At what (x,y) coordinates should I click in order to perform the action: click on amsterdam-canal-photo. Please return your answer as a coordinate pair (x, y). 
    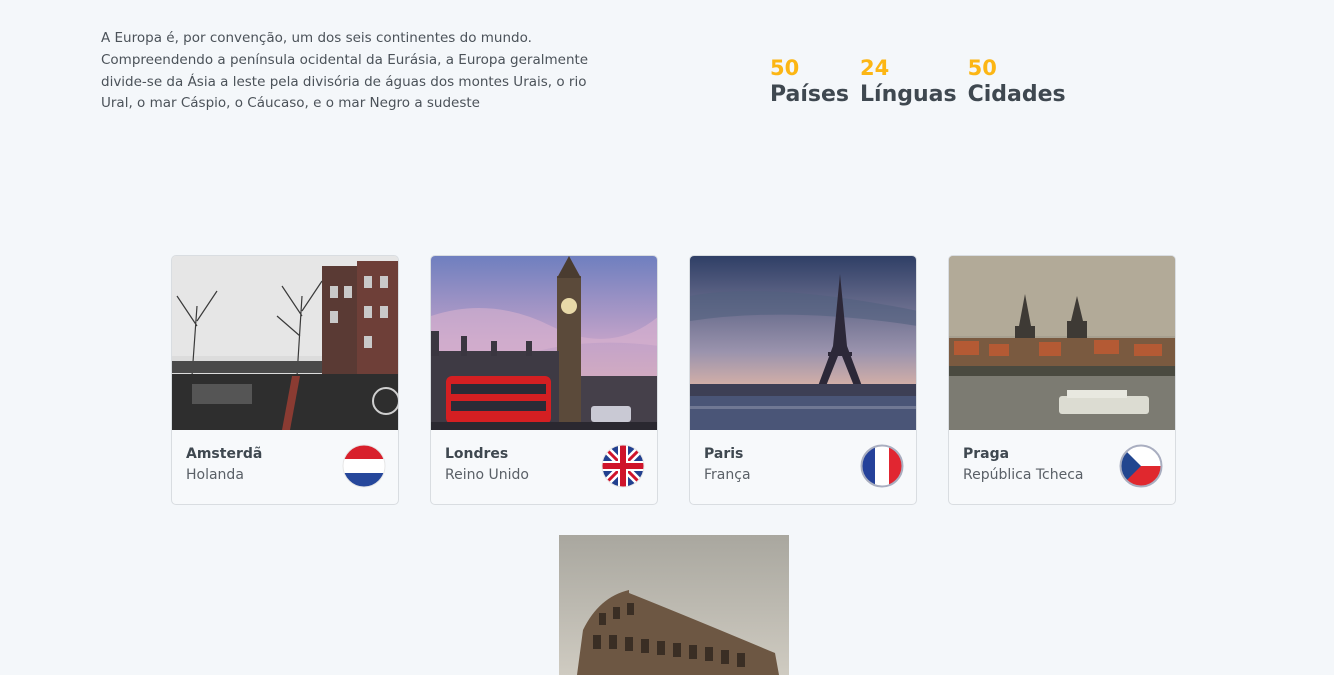
    Looking at the image, I should click on (285, 343).